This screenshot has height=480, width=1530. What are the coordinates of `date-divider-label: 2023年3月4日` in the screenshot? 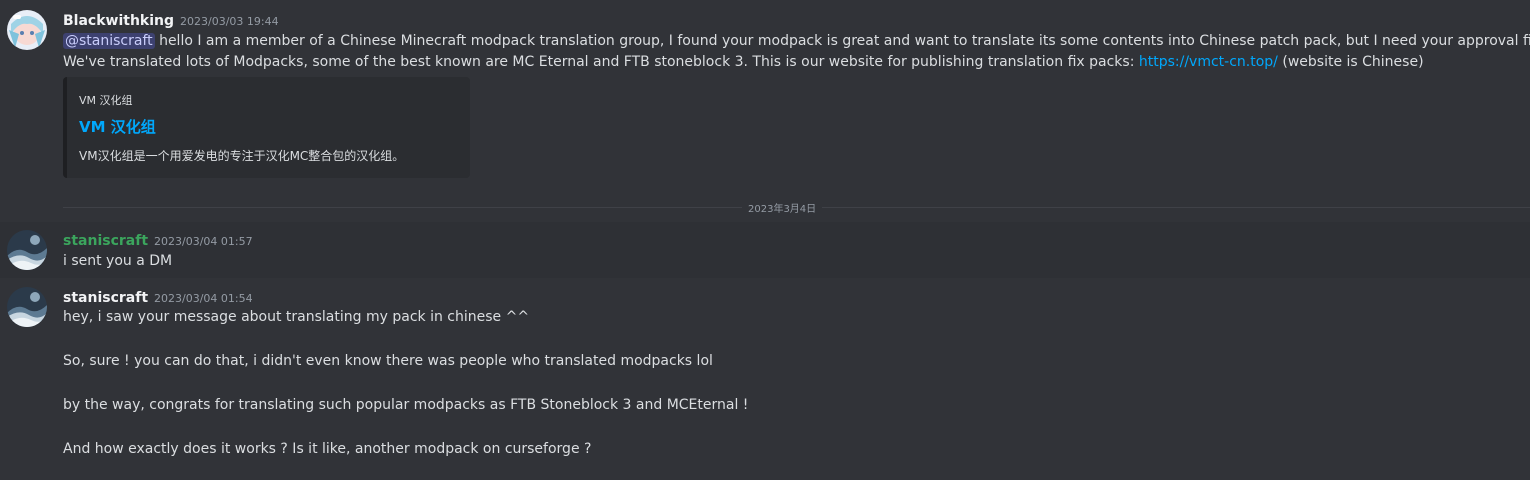 It's located at (782, 207).